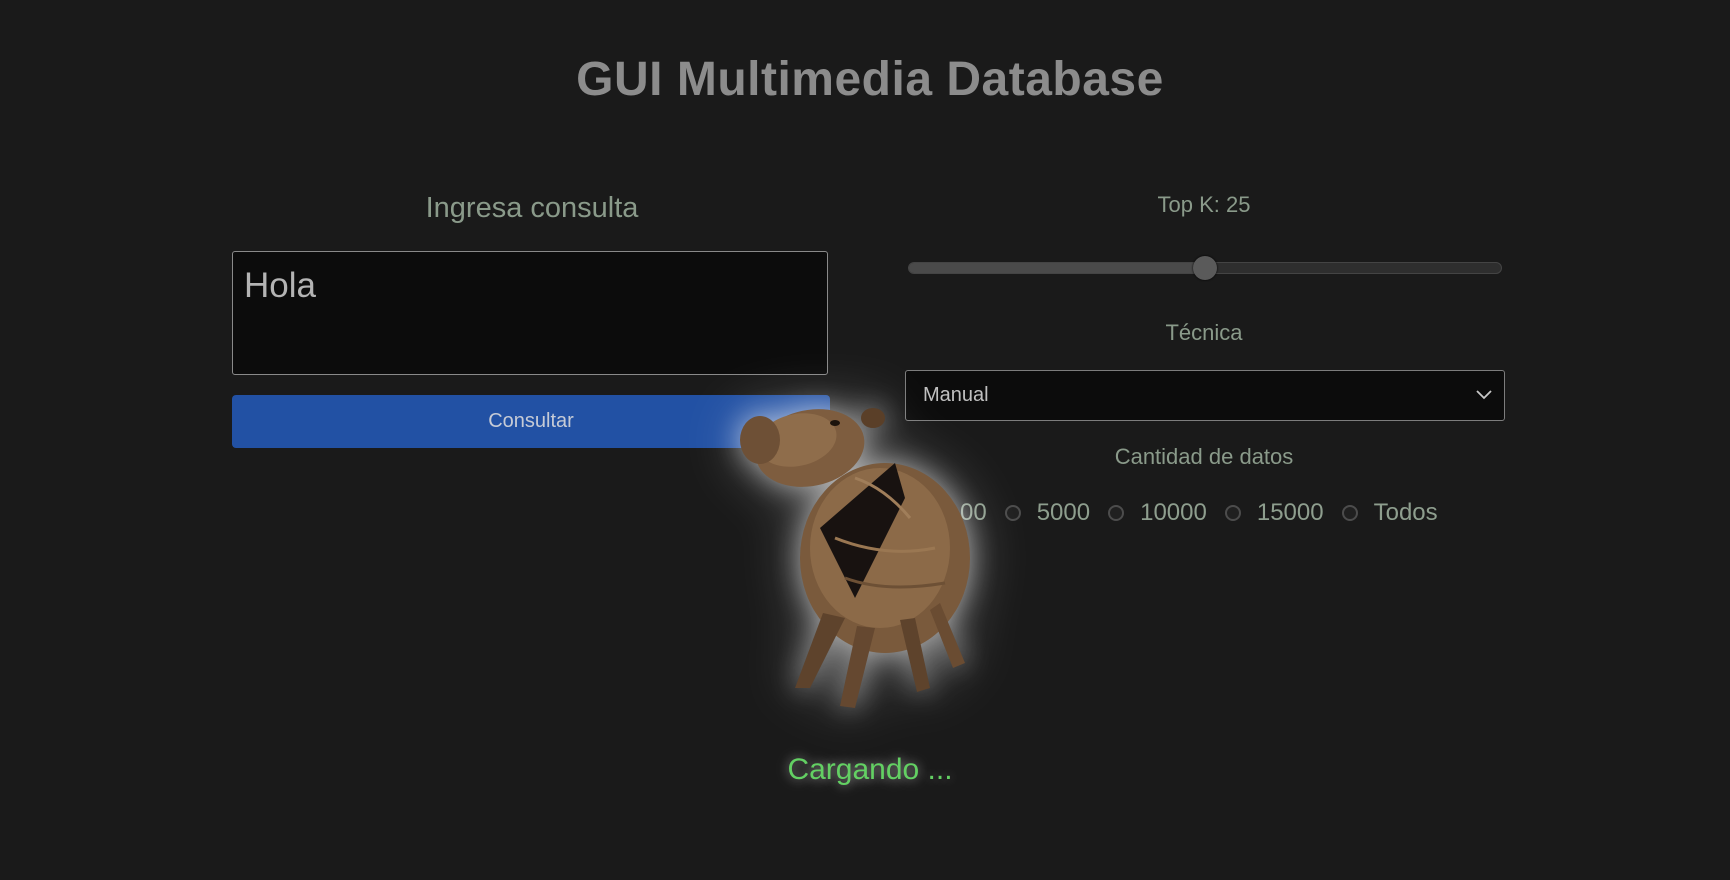 The width and height of the screenshot is (1730, 880). What do you see at coordinates (1290, 512) in the screenshot?
I see `radio-option-label: 15000` at bounding box center [1290, 512].